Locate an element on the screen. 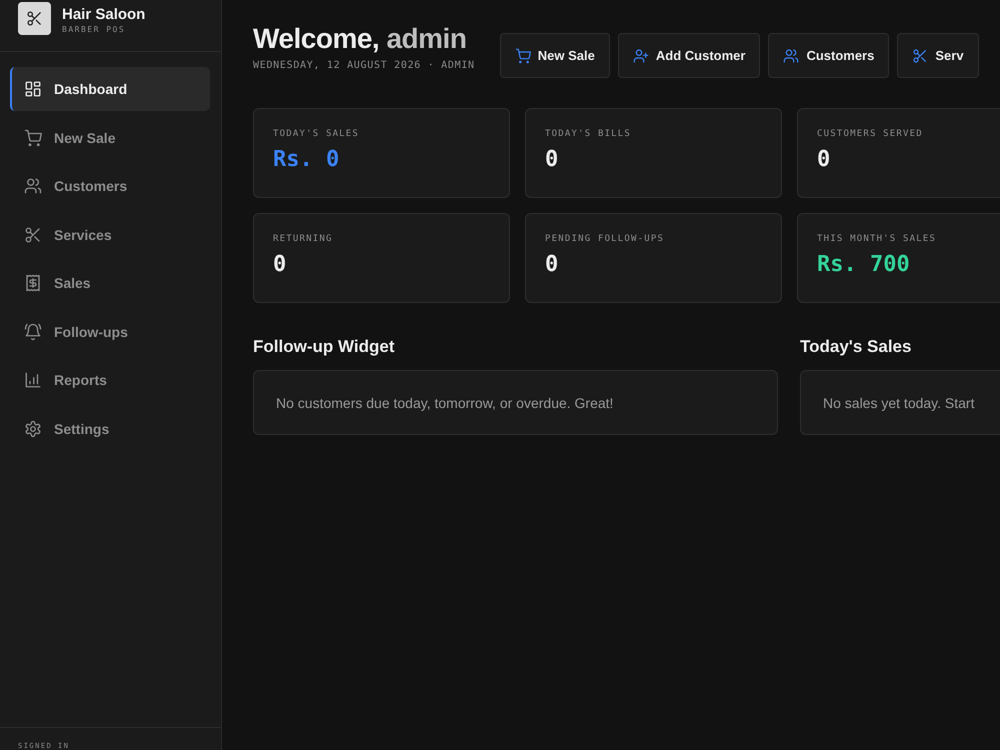 This screenshot has width=1000, height=750. empty-message: No customers due today, tomorrow, or overdue. Great! is located at coordinates (445, 402).